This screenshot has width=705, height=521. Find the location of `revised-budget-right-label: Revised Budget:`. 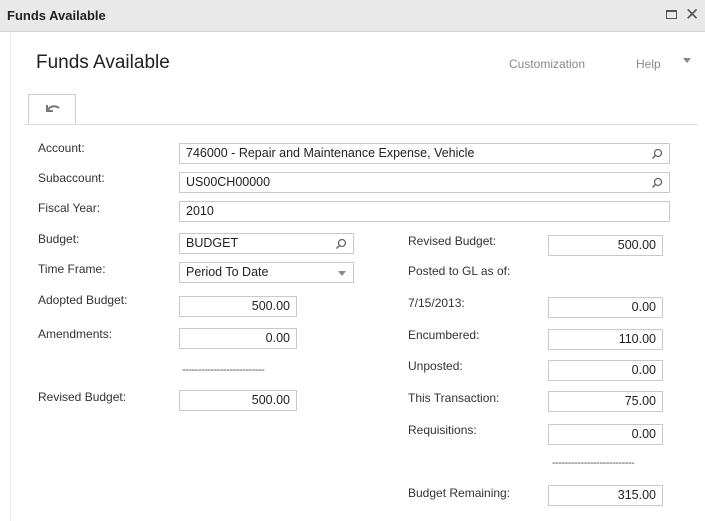

revised-budget-right-label: Revised Budget: is located at coordinates (452, 241).